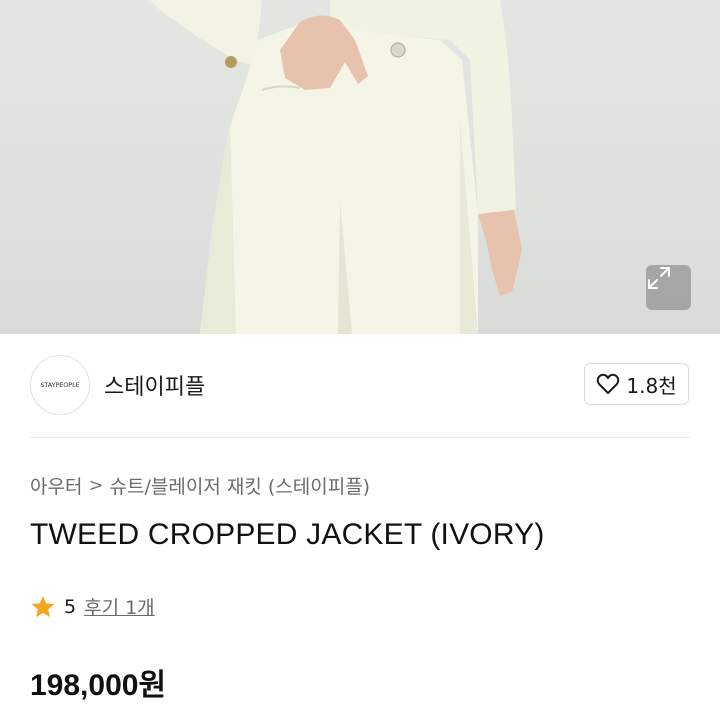  I want to click on rating-row: 5 후기 1개, so click(92, 606).